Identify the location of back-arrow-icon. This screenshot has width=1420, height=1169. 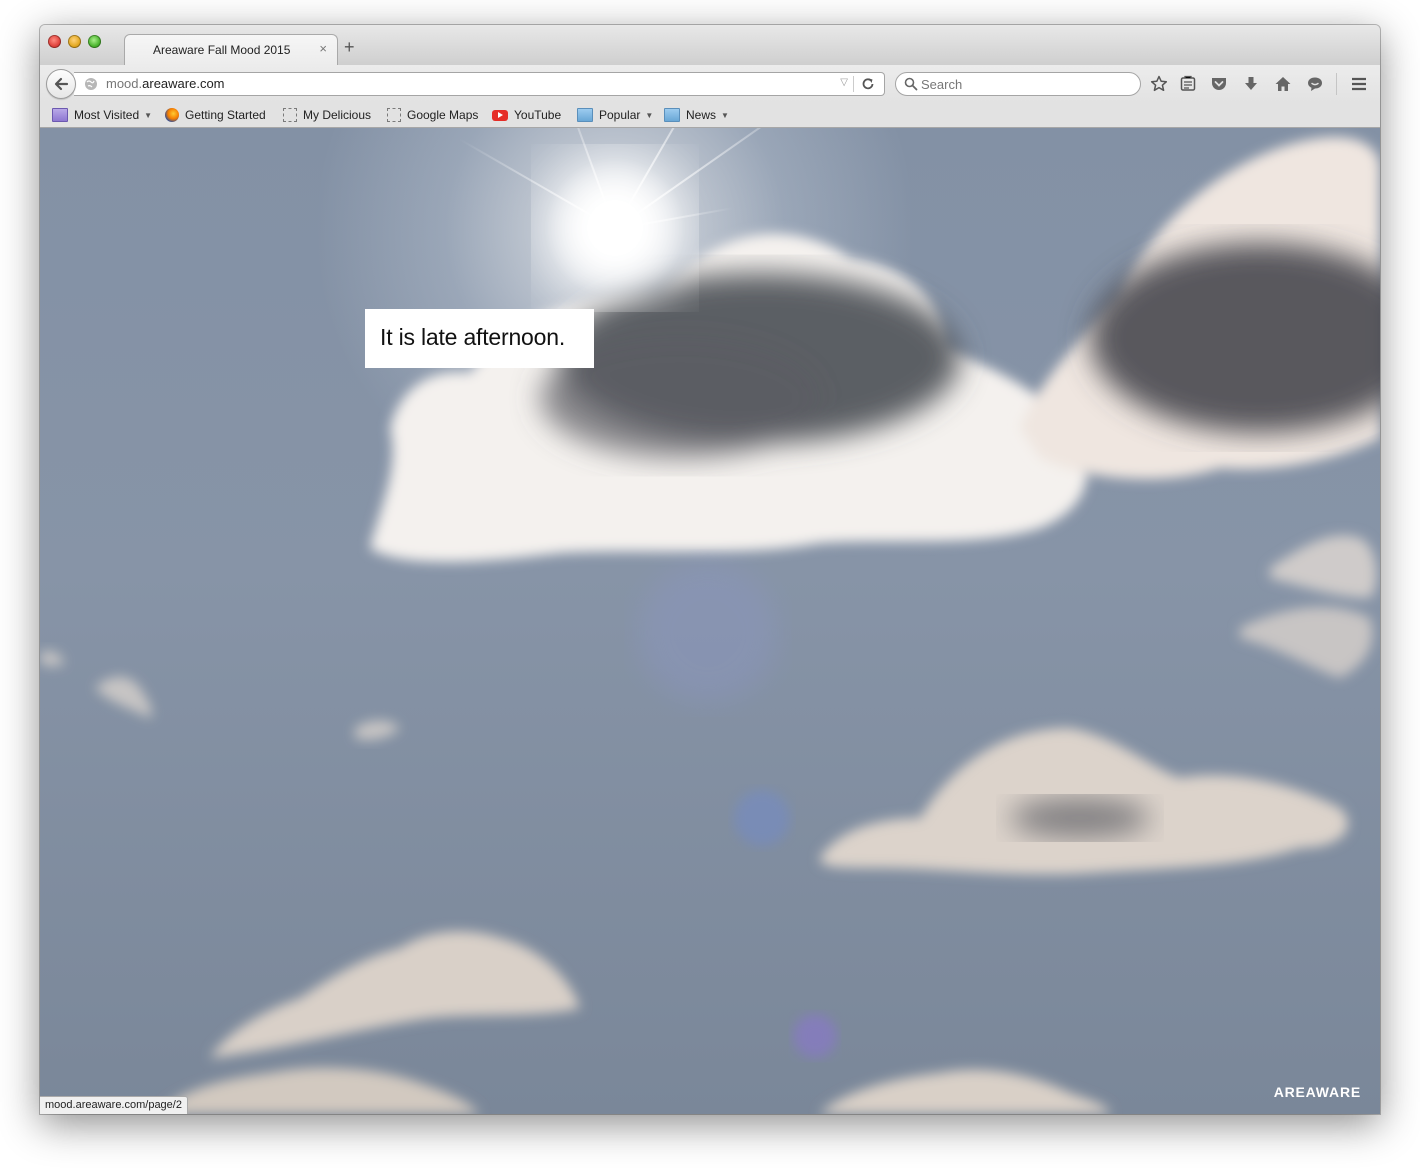
(61, 84).